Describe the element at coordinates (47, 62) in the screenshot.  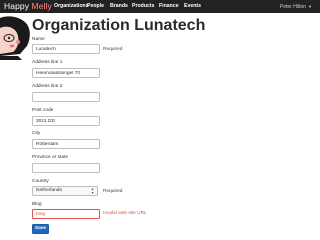
I see `address1-label: Address line 1` at that location.